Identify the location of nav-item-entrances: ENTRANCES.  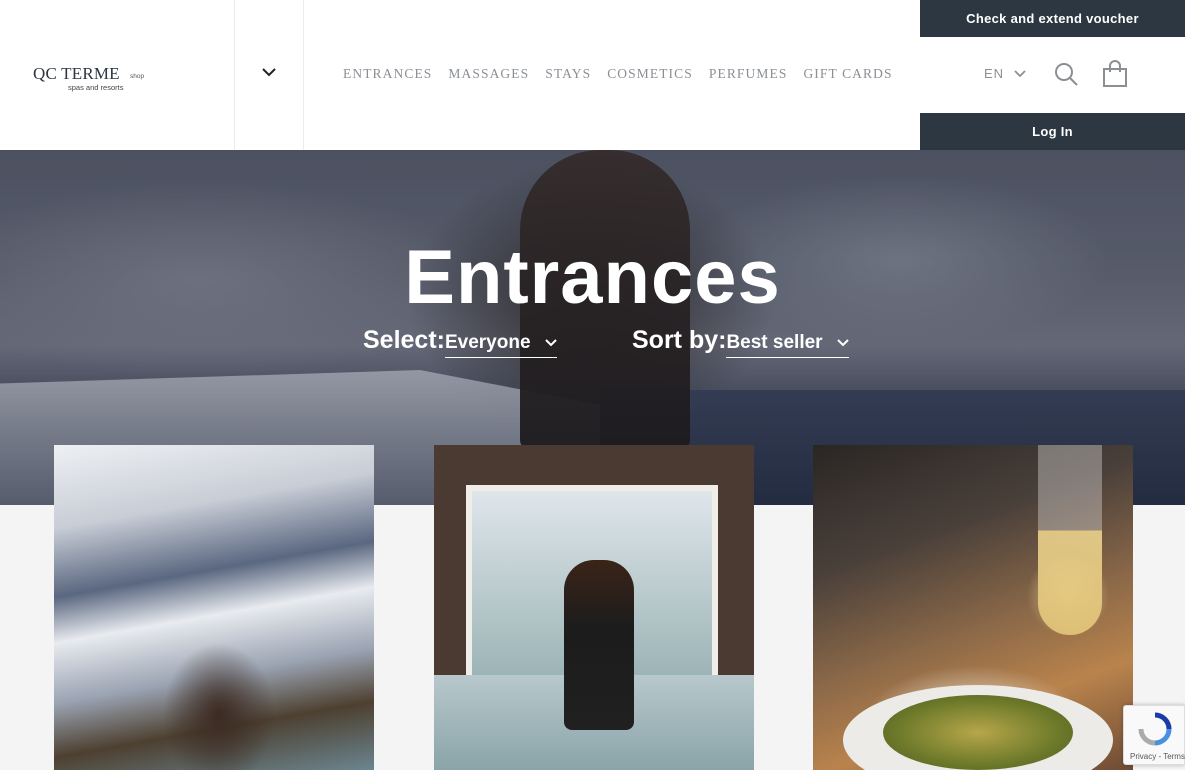
(387, 74).